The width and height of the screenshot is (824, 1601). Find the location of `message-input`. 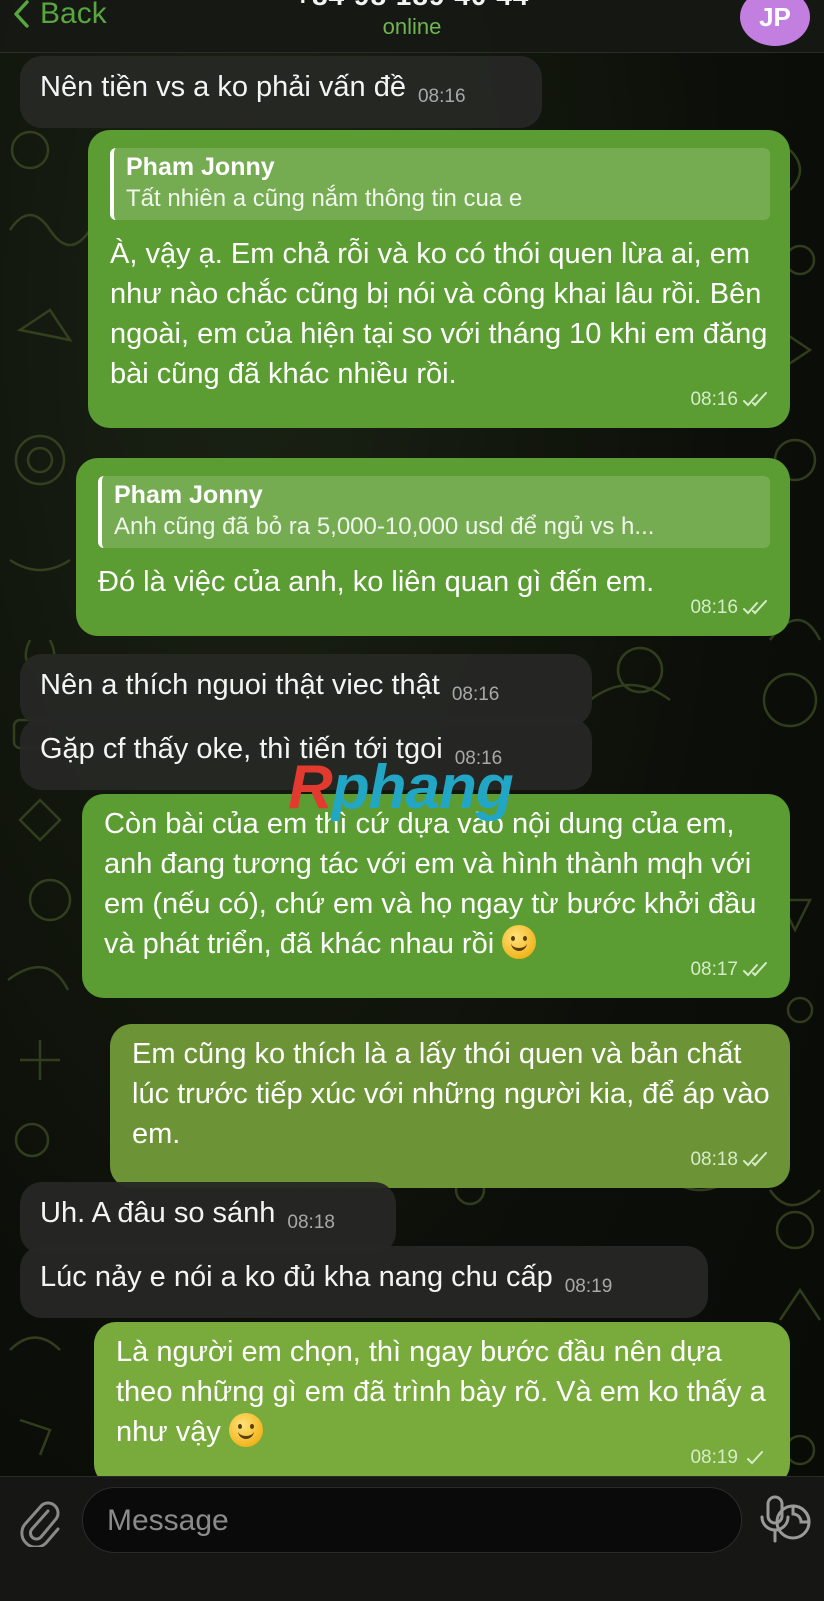

message-input is located at coordinates (387, 1521).